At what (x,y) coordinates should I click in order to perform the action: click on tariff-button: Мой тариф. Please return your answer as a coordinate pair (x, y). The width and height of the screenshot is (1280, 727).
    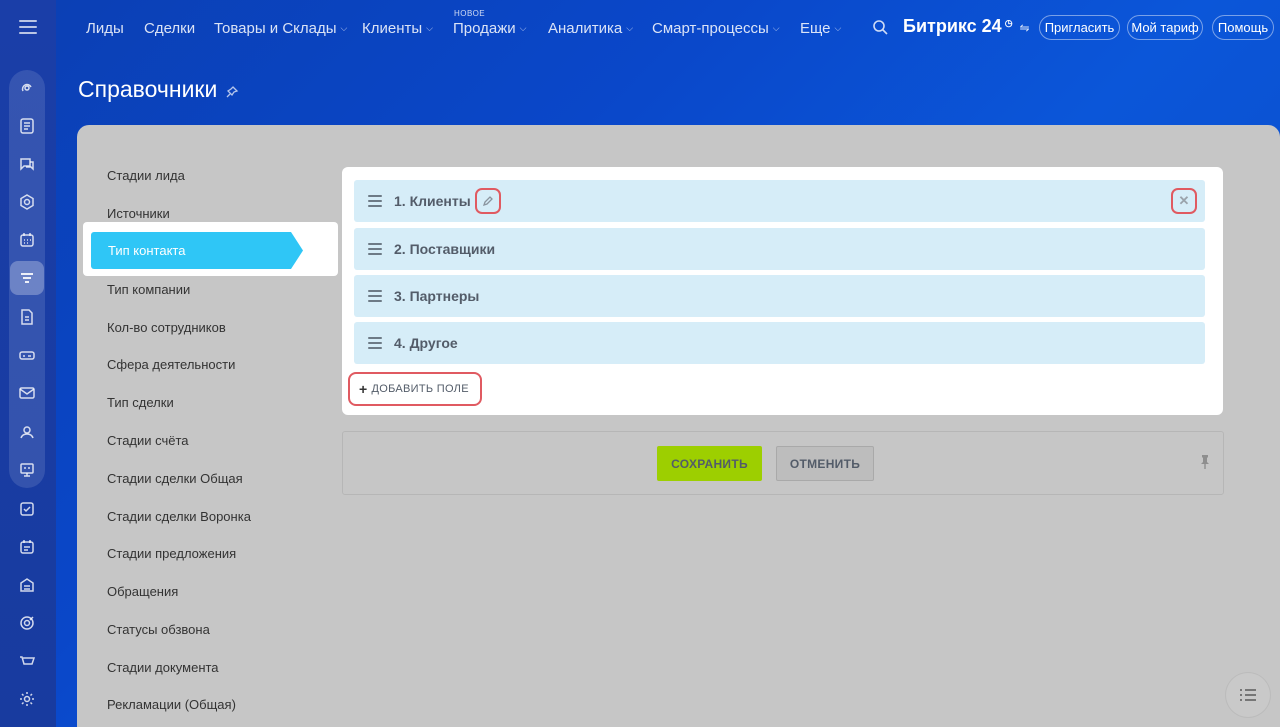
    Looking at the image, I should click on (1165, 27).